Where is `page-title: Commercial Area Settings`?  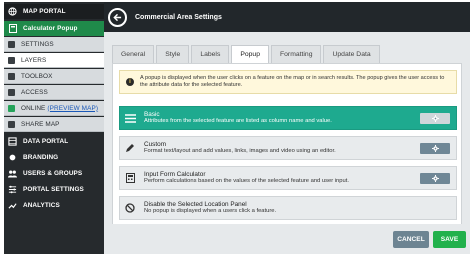 page-title: Commercial Area Settings is located at coordinates (178, 17).